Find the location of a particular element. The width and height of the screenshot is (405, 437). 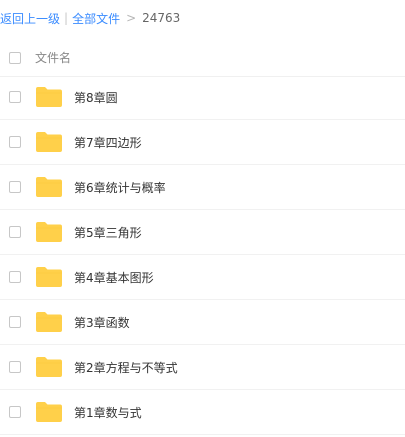

all-files-link: 全部文件 is located at coordinates (96, 18).